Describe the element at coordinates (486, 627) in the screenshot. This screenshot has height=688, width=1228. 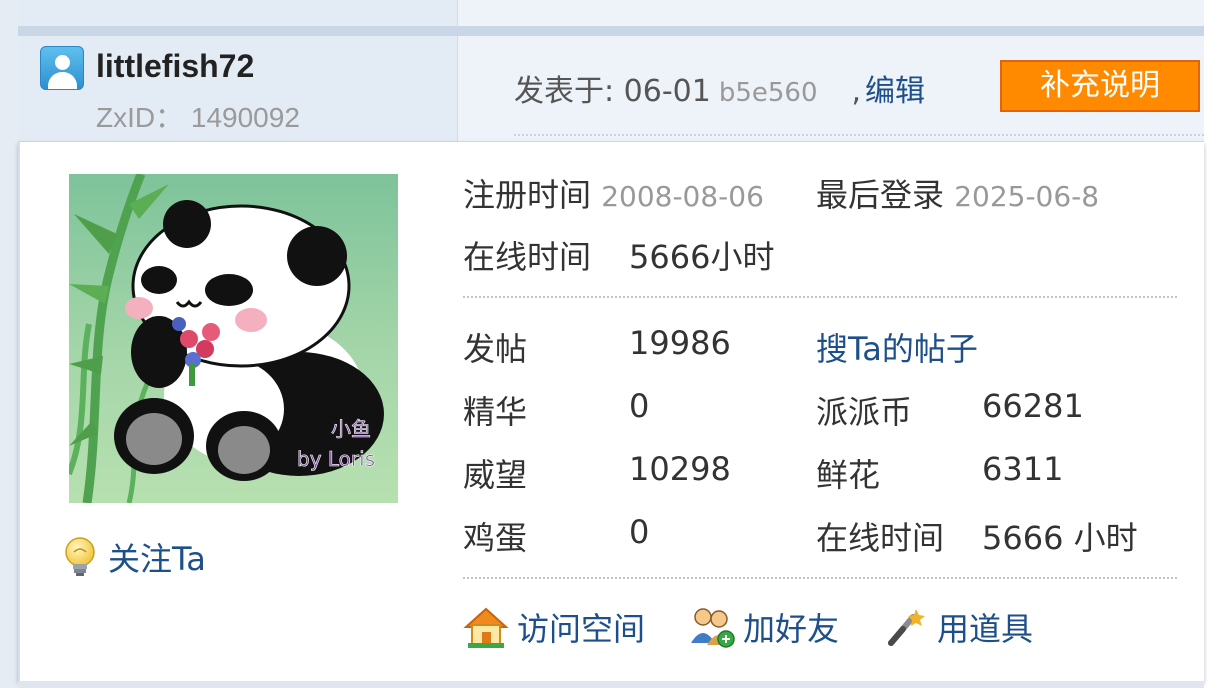
I see `home-icon` at that location.